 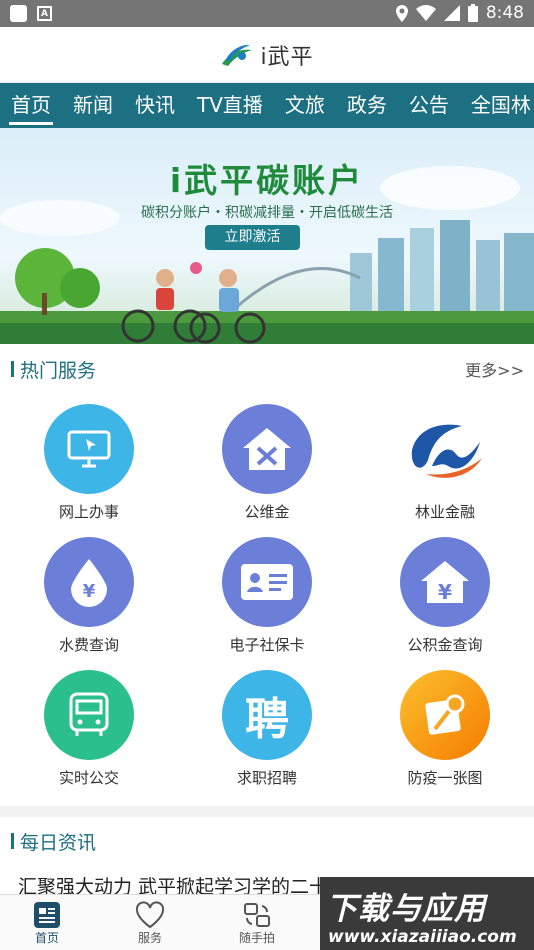 I want to click on service-label: 实时公交, so click(x=88, y=778).